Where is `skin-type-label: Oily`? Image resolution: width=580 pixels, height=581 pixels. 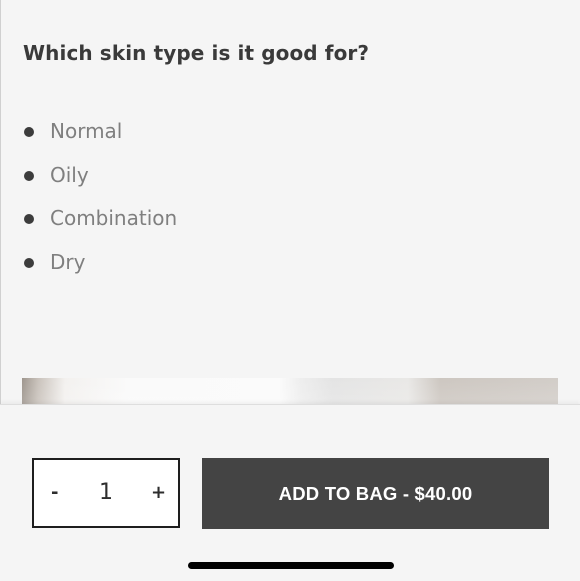
skin-type-label: Oily is located at coordinates (69, 174).